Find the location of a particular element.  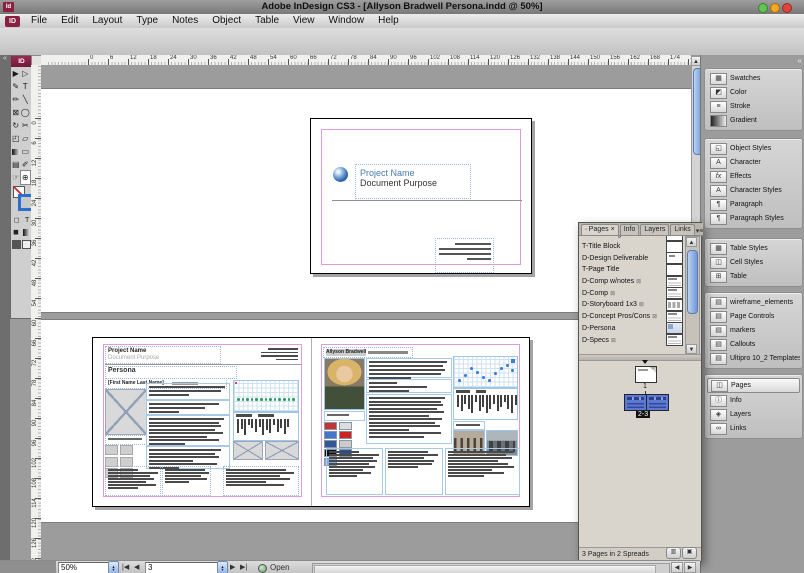

pen-tool: ✎ is located at coordinates (16, 86).